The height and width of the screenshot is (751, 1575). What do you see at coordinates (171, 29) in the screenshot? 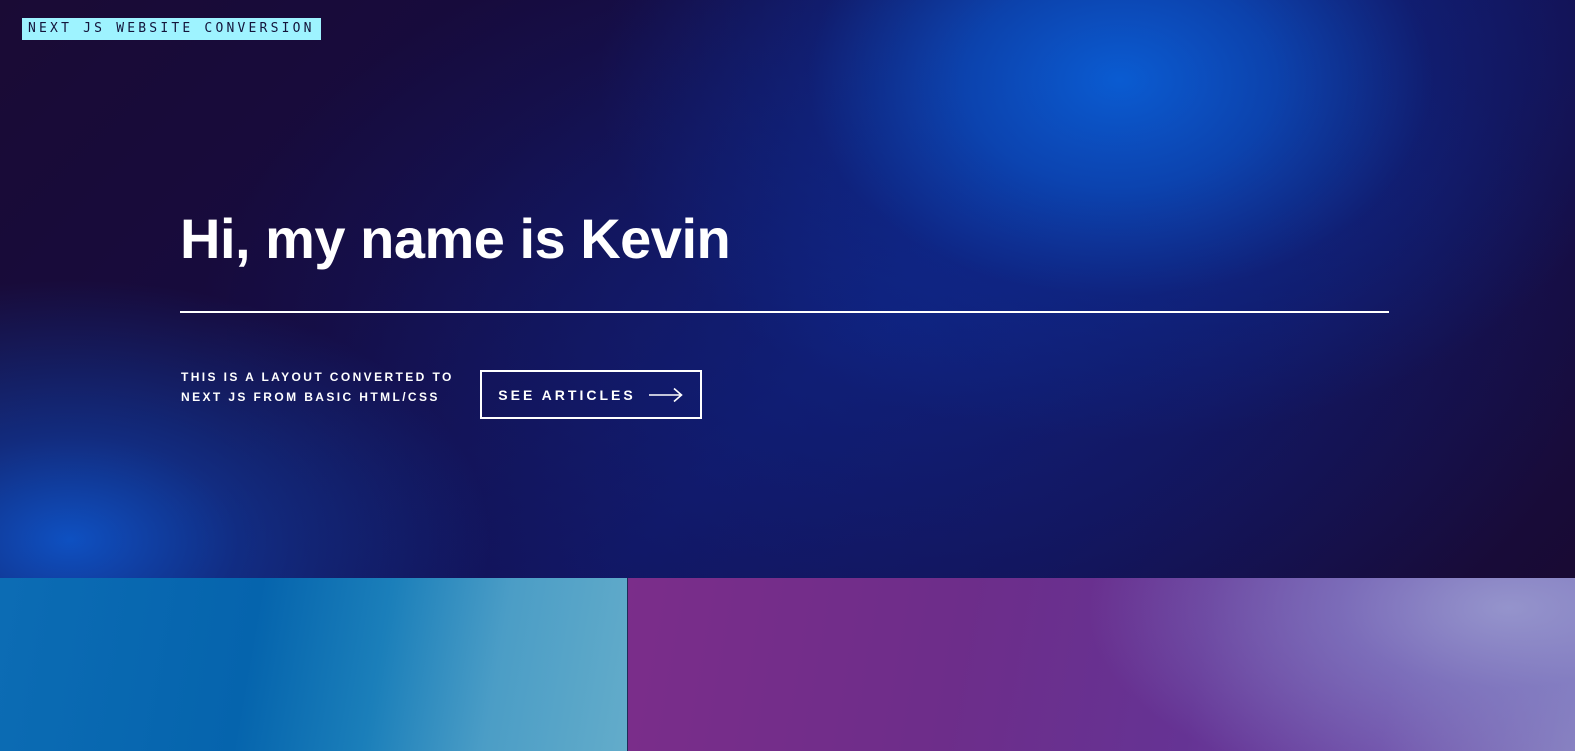
I see `site-tag: NEXT JS WEBSITE CONVERSION` at bounding box center [171, 29].